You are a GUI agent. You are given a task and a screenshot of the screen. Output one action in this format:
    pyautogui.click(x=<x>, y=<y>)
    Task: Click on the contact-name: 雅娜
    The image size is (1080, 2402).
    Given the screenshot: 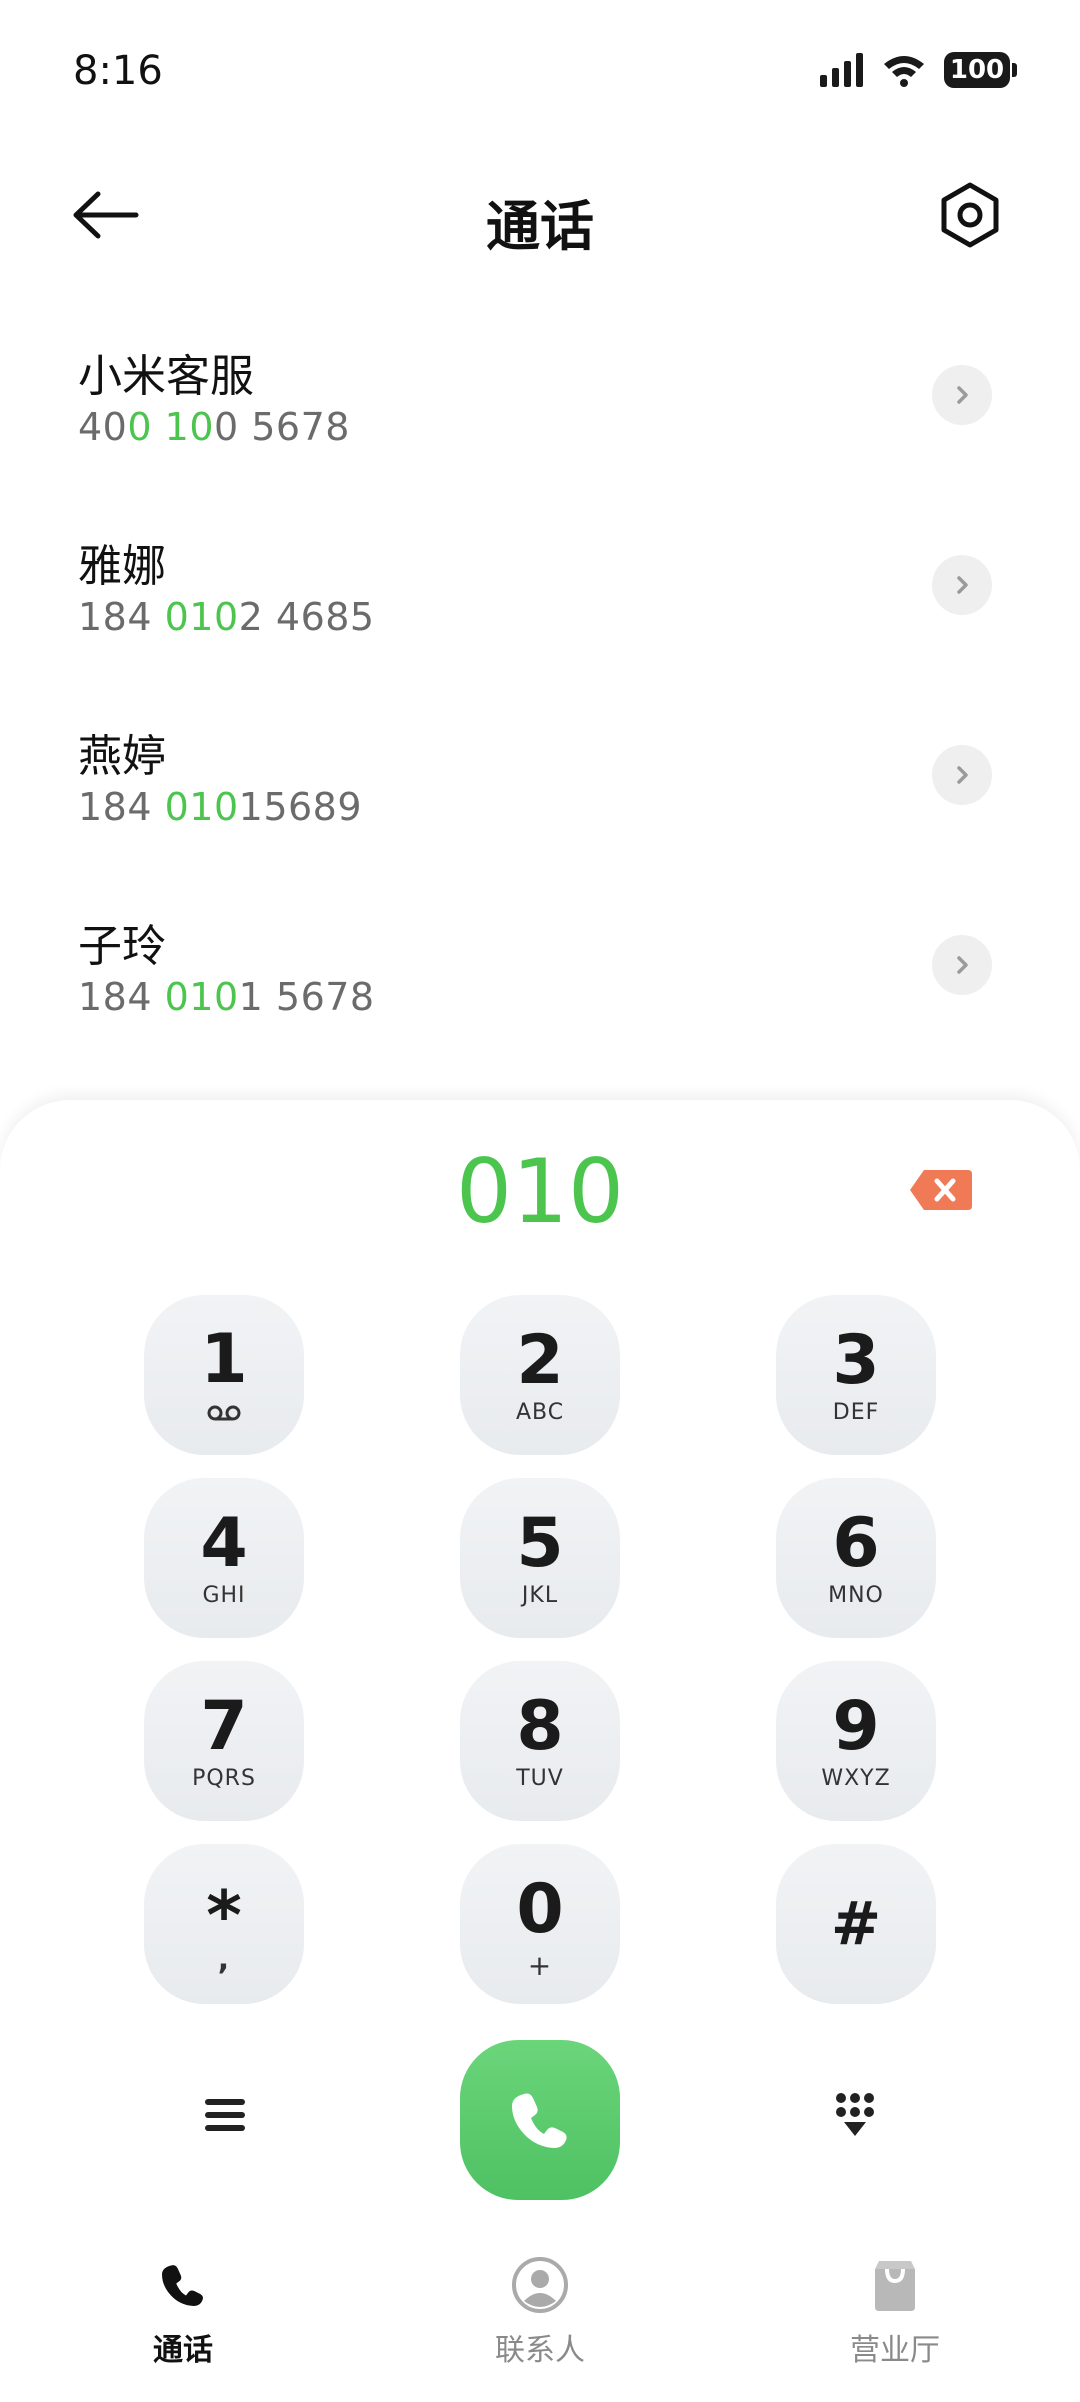 What is the action you would take?
    pyautogui.click(x=122, y=566)
    